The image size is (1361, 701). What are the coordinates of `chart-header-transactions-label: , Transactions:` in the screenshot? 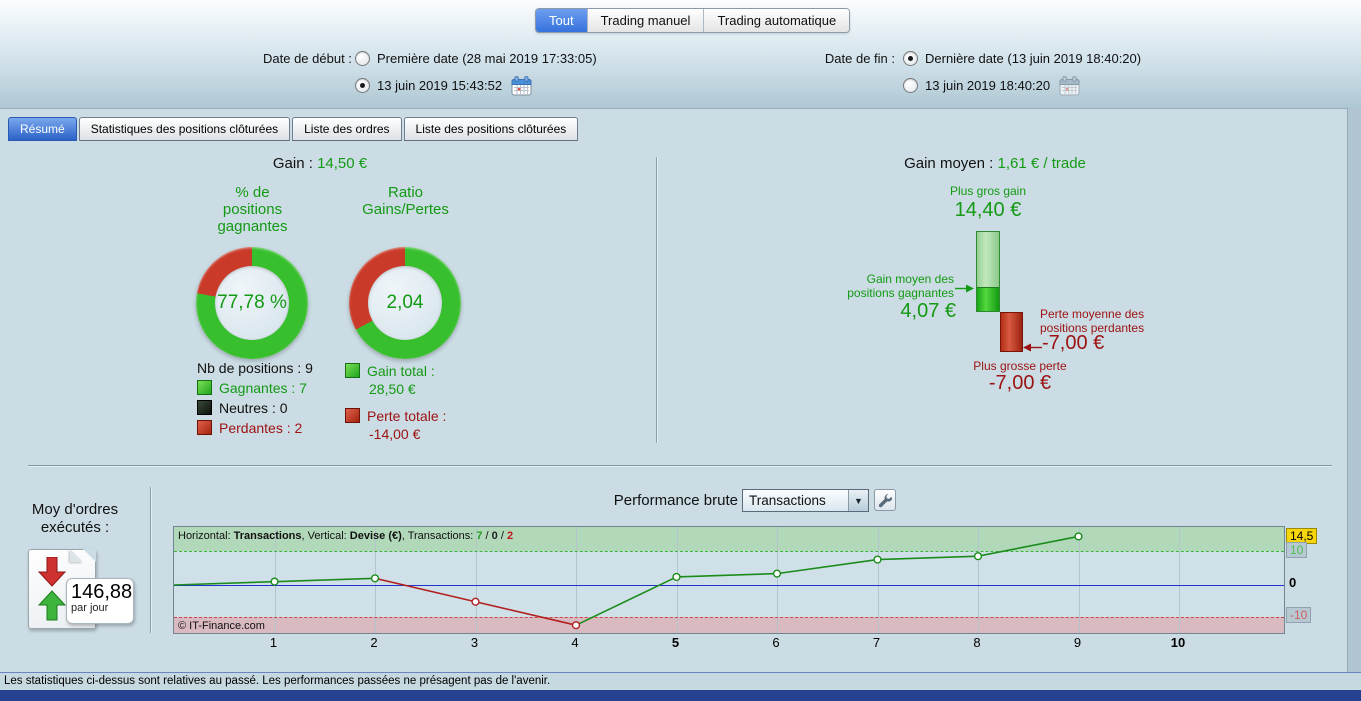 It's located at (439, 536).